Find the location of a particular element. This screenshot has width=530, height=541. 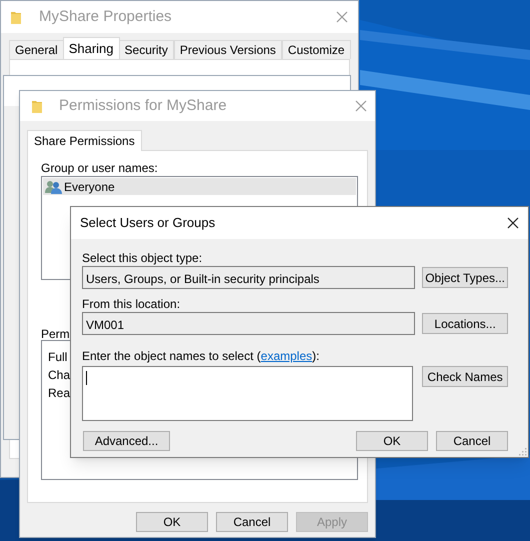

permission-name: Rea is located at coordinates (59, 392).